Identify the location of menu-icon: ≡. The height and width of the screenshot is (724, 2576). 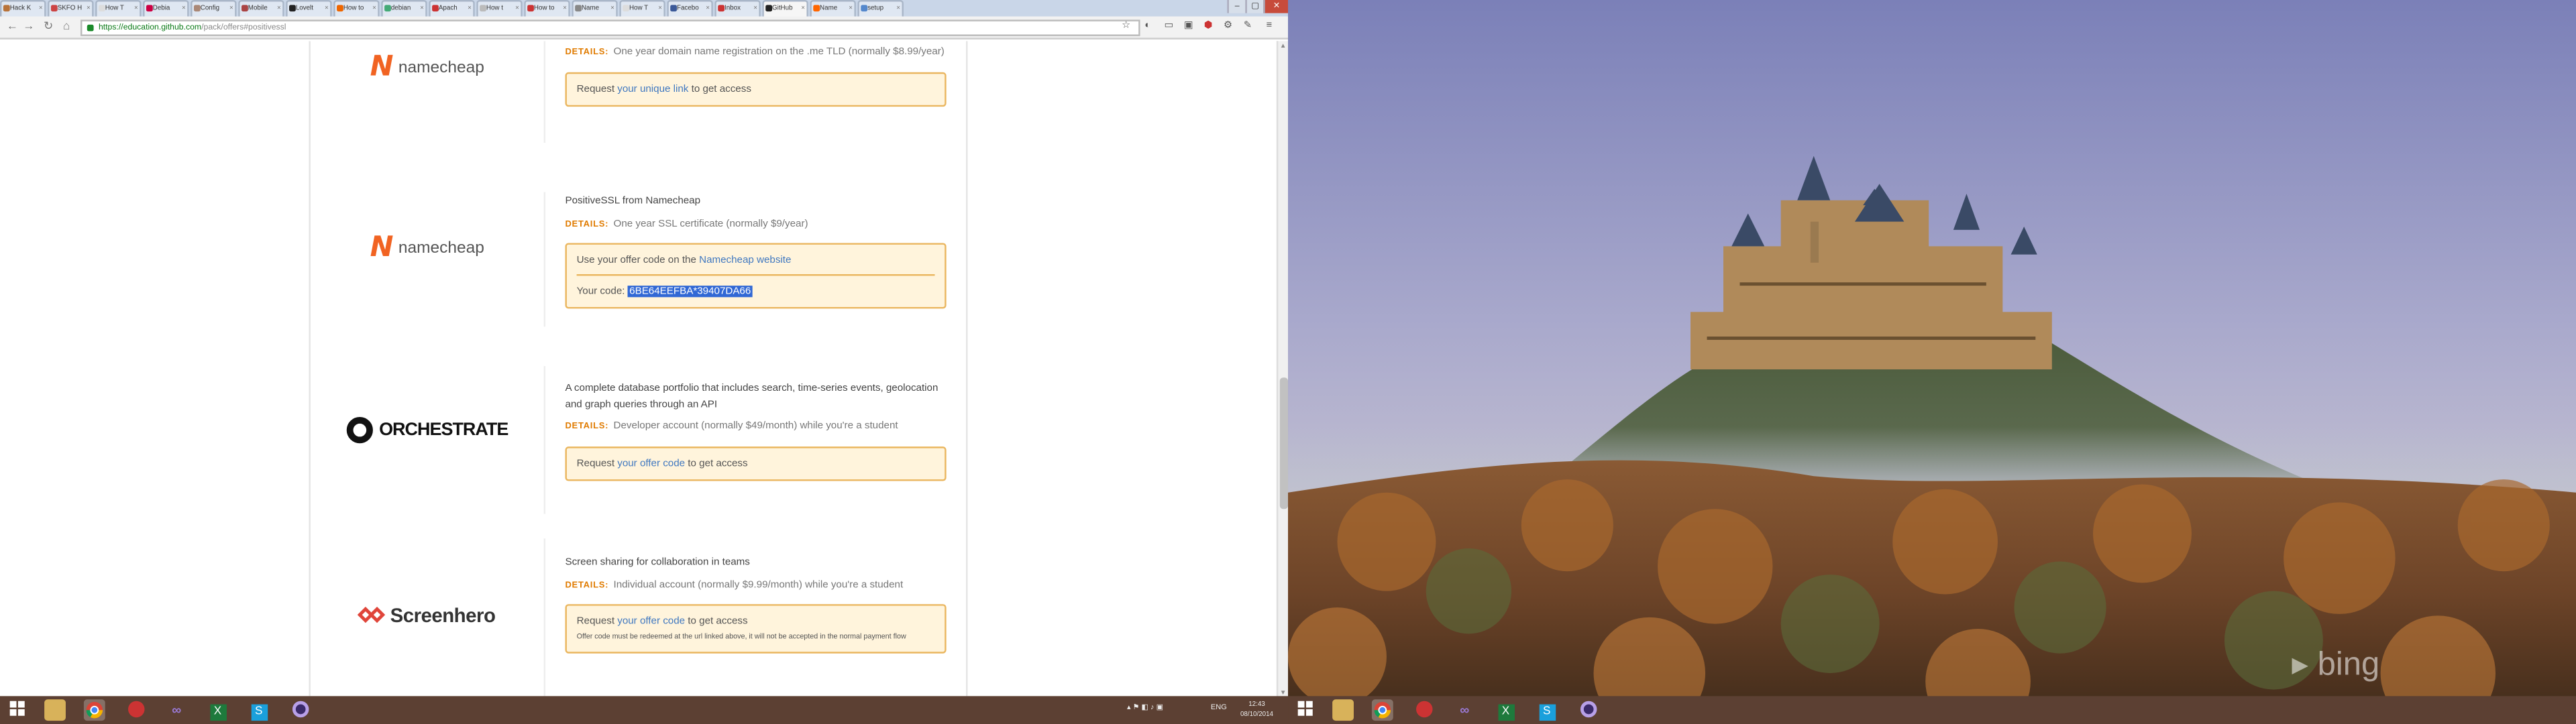
(1269, 27).